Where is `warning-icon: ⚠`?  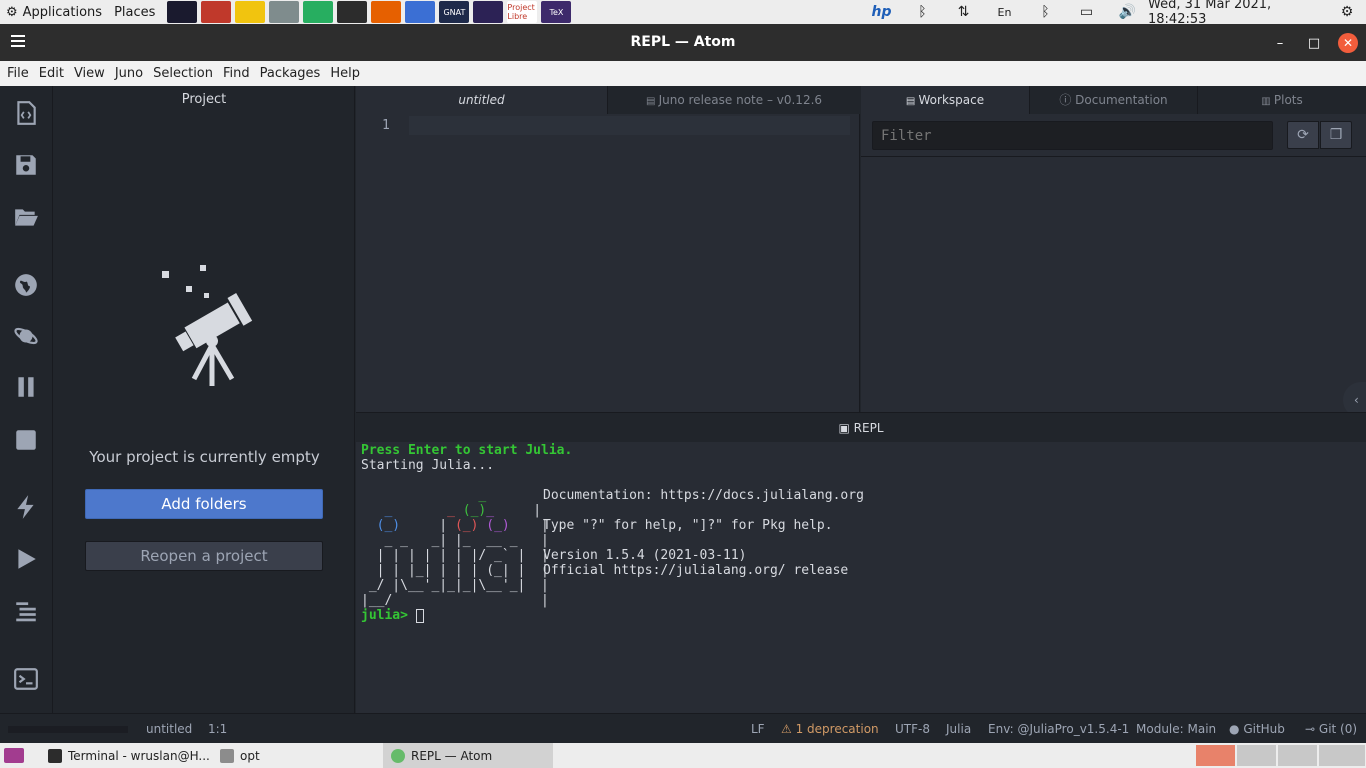
warning-icon: ⚠ is located at coordinates (786, 729).